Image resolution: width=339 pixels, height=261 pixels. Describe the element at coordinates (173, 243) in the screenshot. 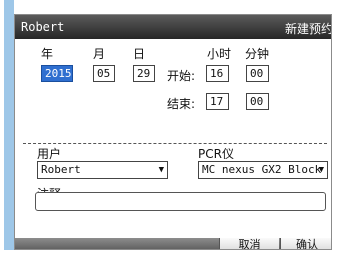

I see `softkey-bar: 取消 确认` at that location.